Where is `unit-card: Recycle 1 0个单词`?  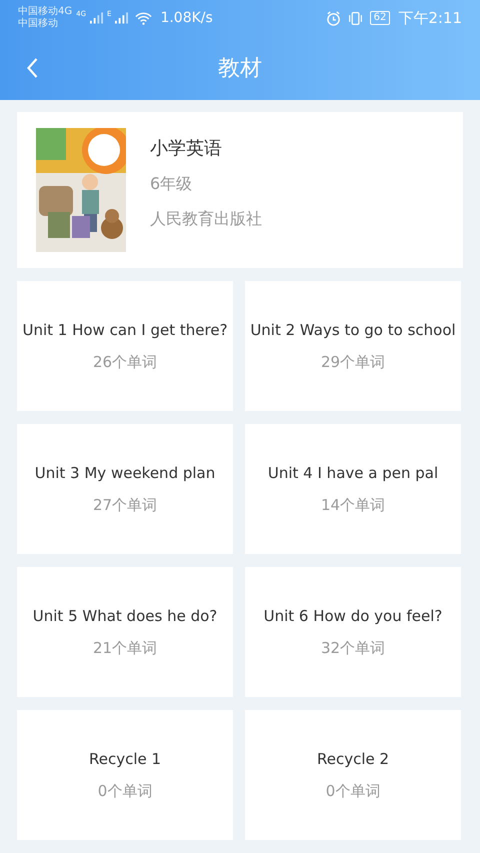
unit-card: Recycle 1 0个单词 is located at coordinates (125, 775).